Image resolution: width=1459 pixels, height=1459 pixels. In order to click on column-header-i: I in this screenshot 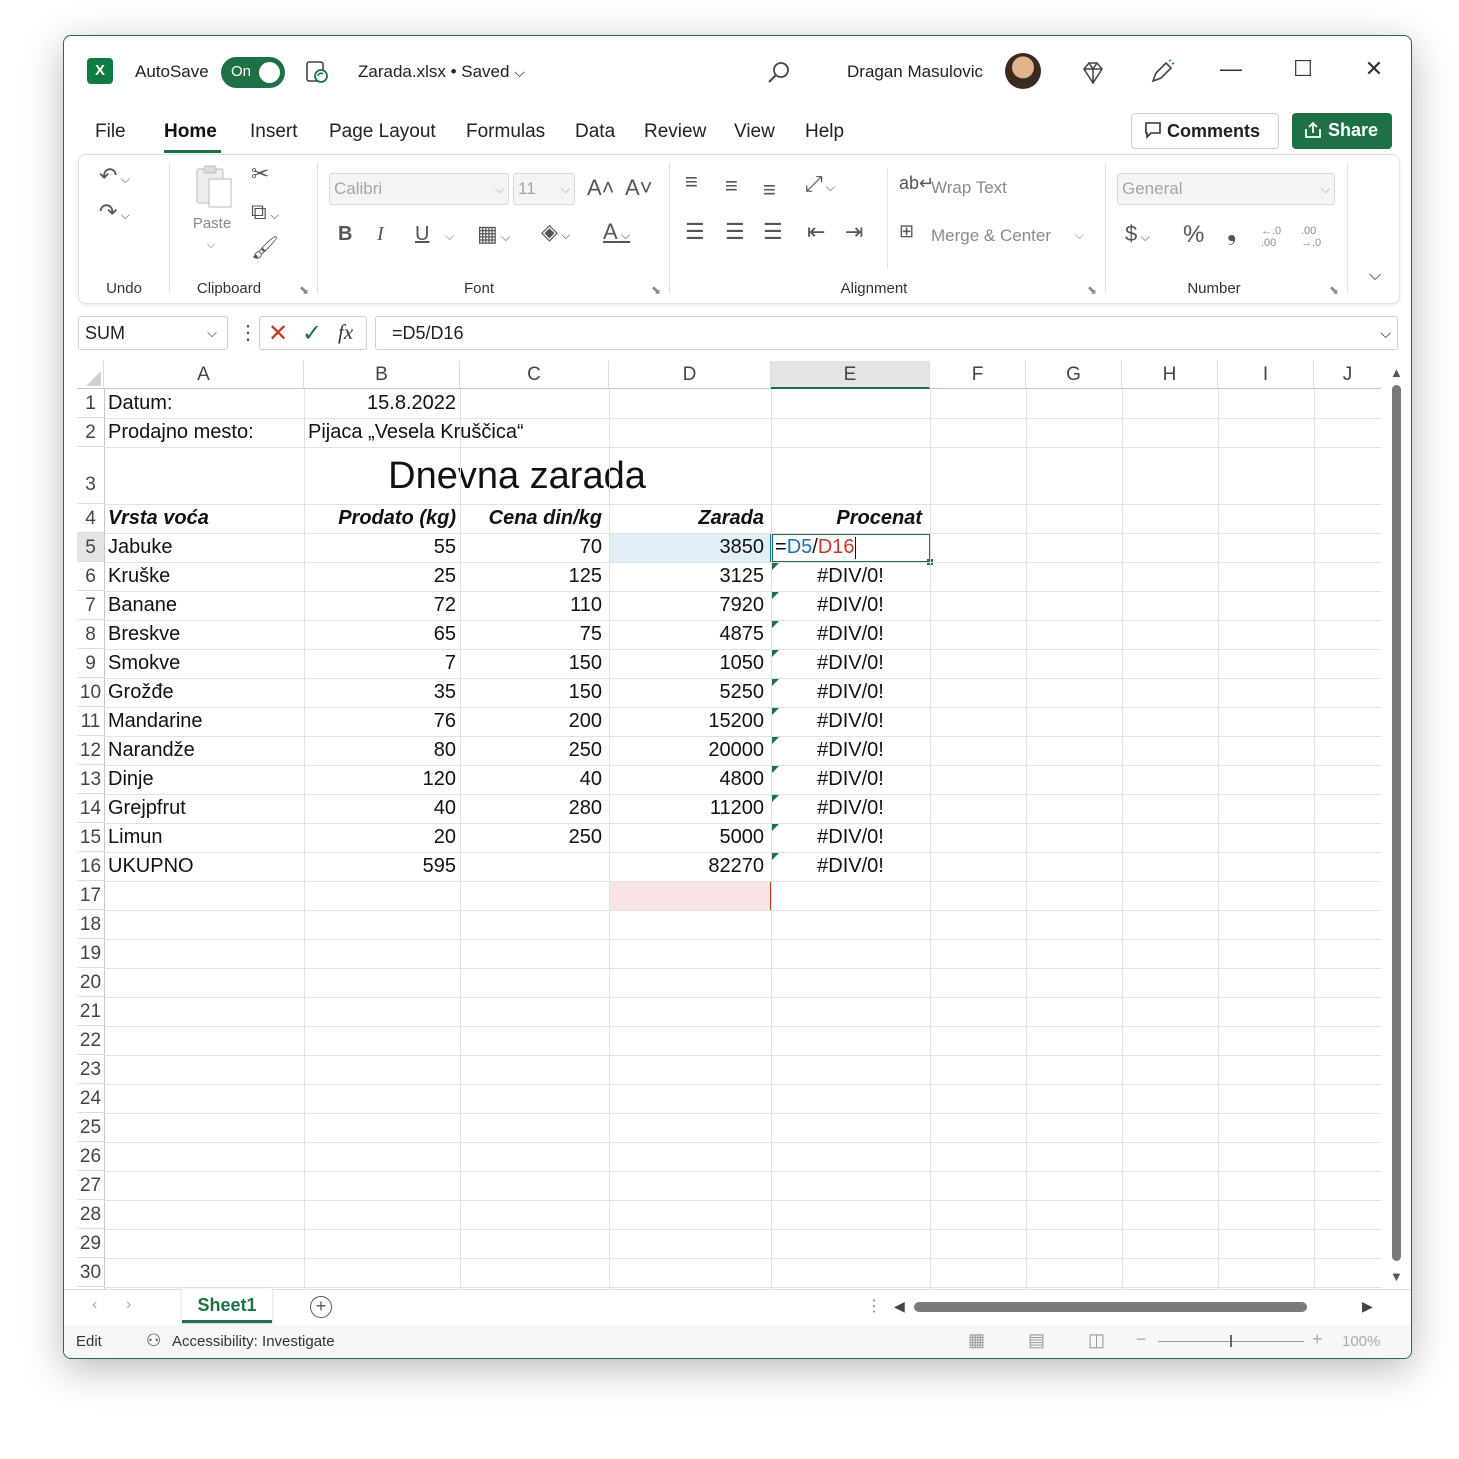, I will do `click(1266, 375)`.